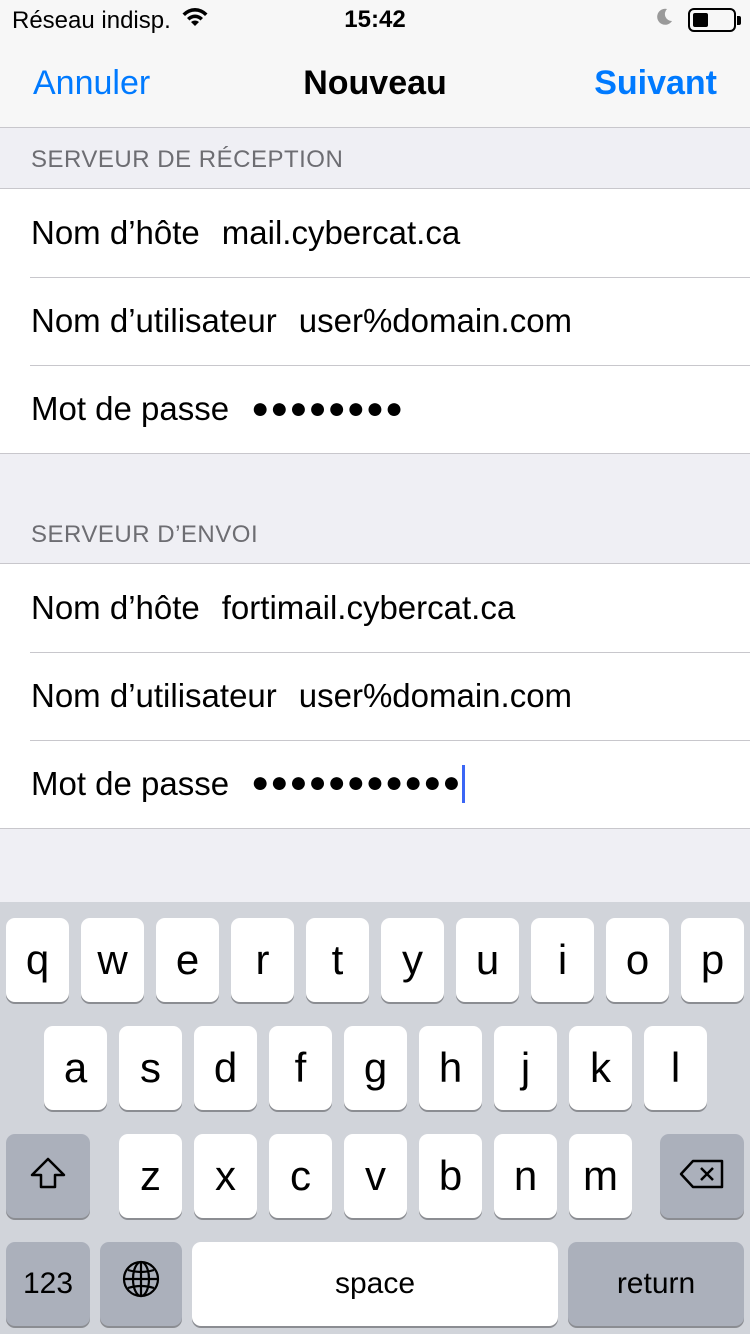 The height and width of the screenshot is (1334, 750). I want to click on outgoing-section-header: SERVEUR D’ENVOI, so click(145, 534).